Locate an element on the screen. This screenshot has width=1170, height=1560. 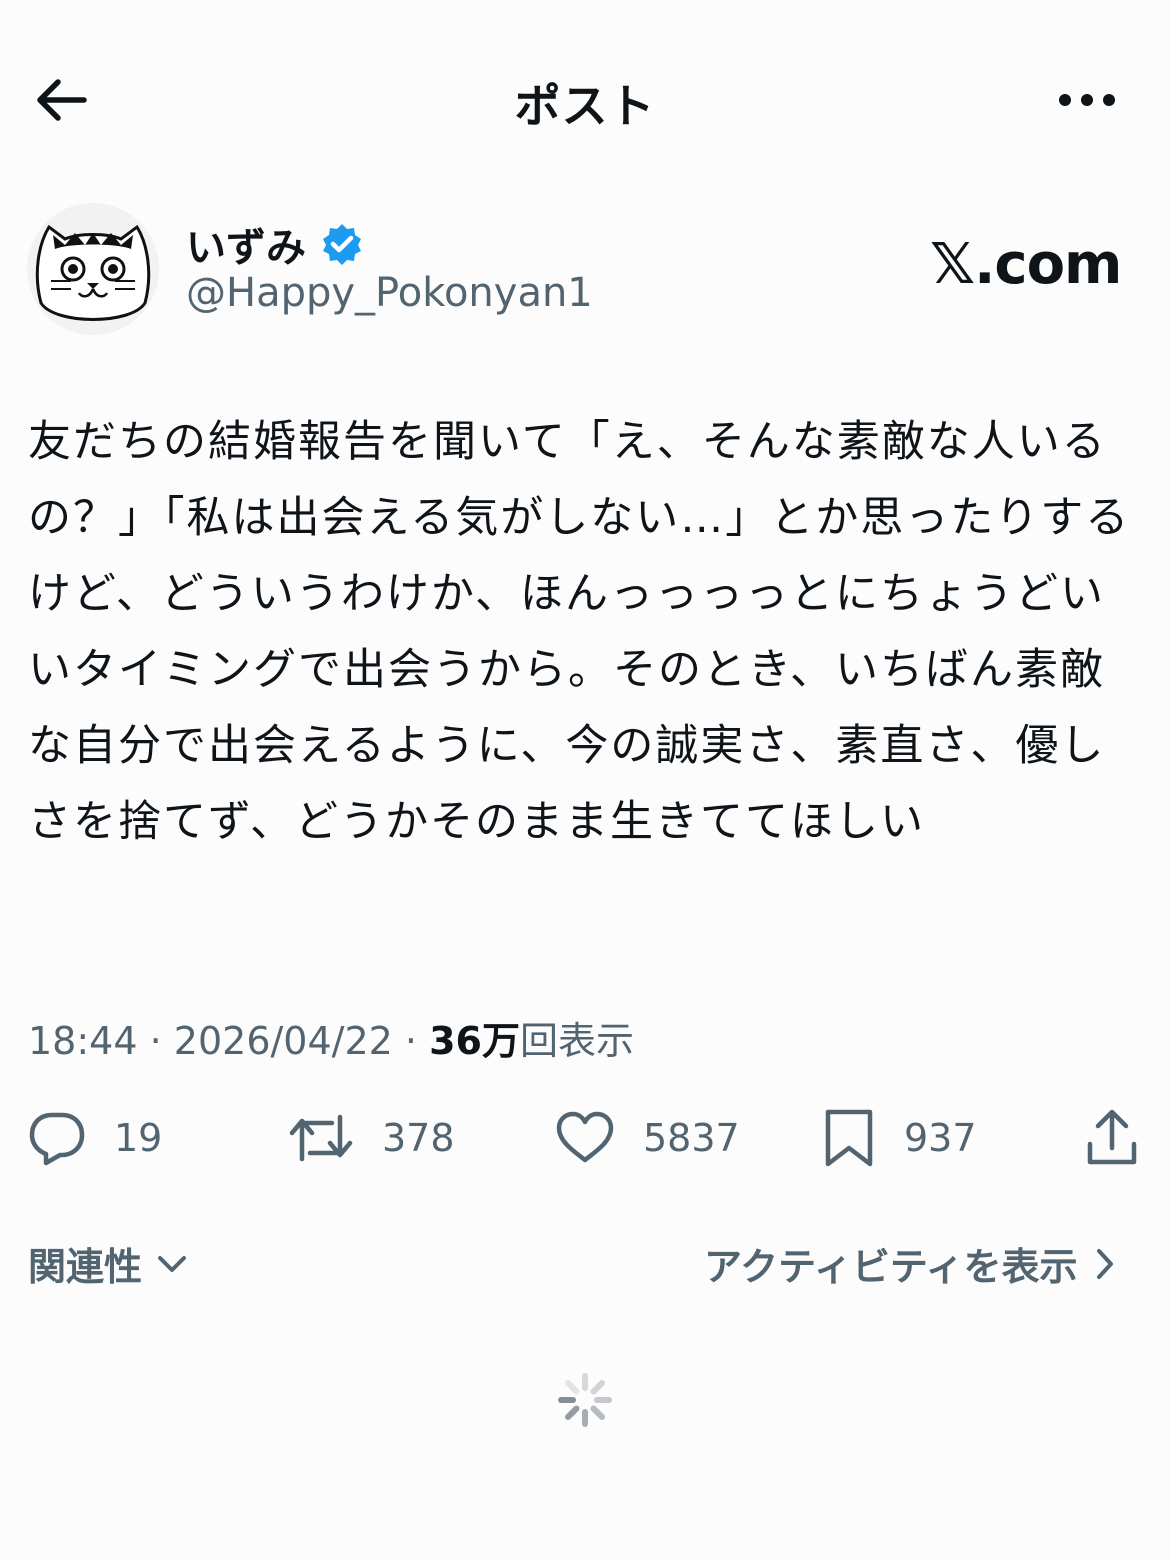
like-button: 5837 is located at coordinates (647, 1138).